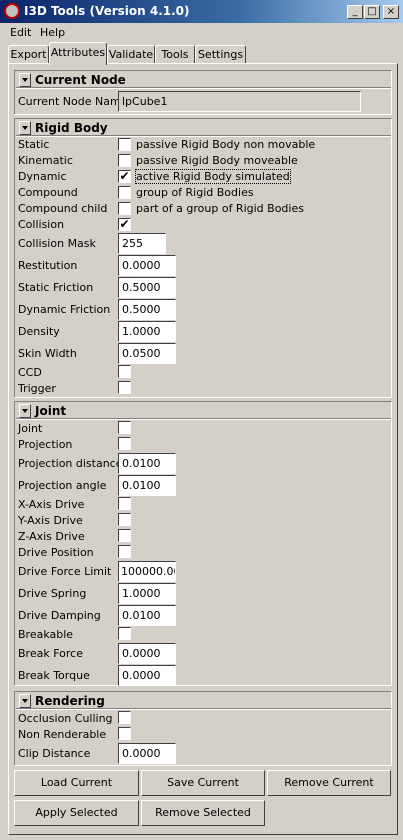 Image resolution: width=403 pixels, height=840 pixels. What do you see at coordinates (76, 783) in the screenshot?
I see `load-current-button: Load Current` at bounding box center [76, 783].